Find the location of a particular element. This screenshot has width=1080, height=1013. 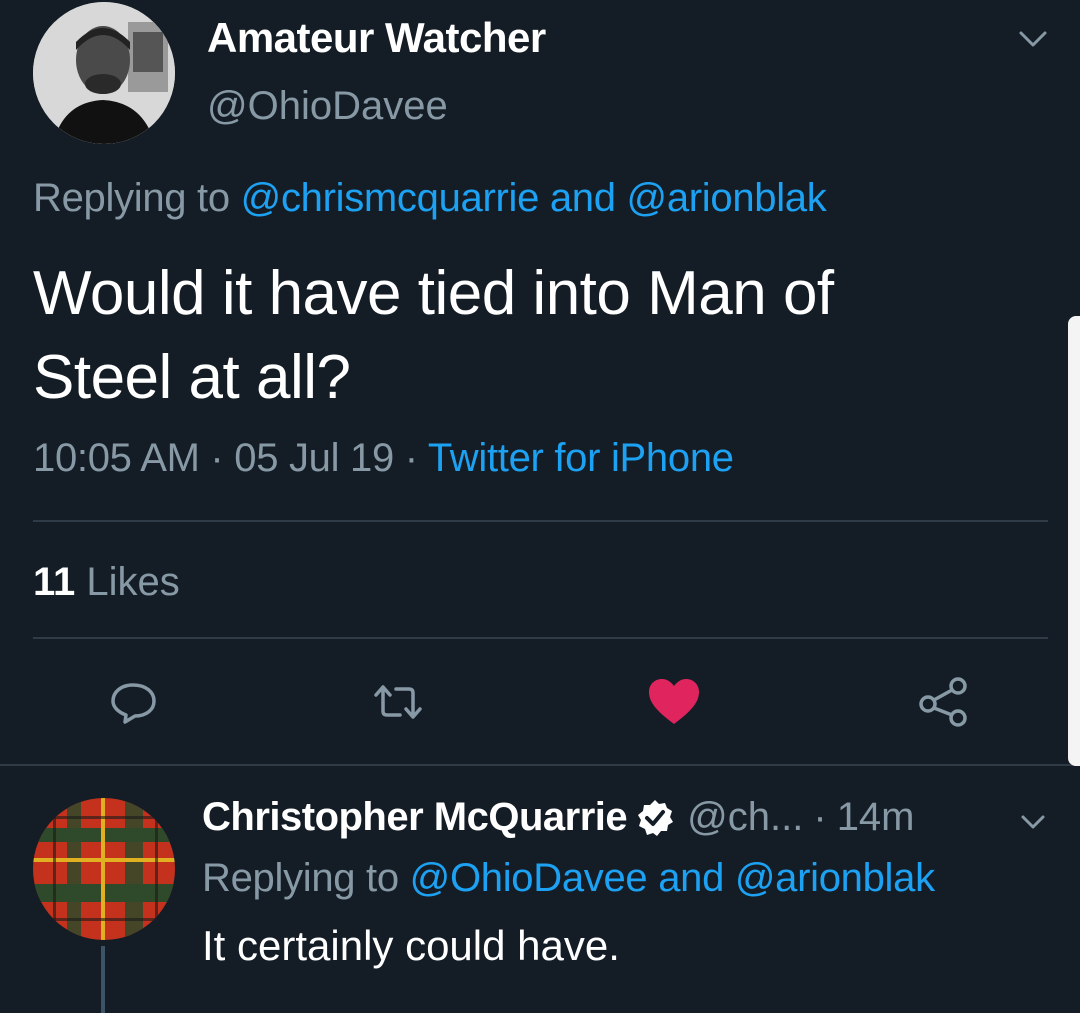

heart-icon is located at coordinates (674, 701).